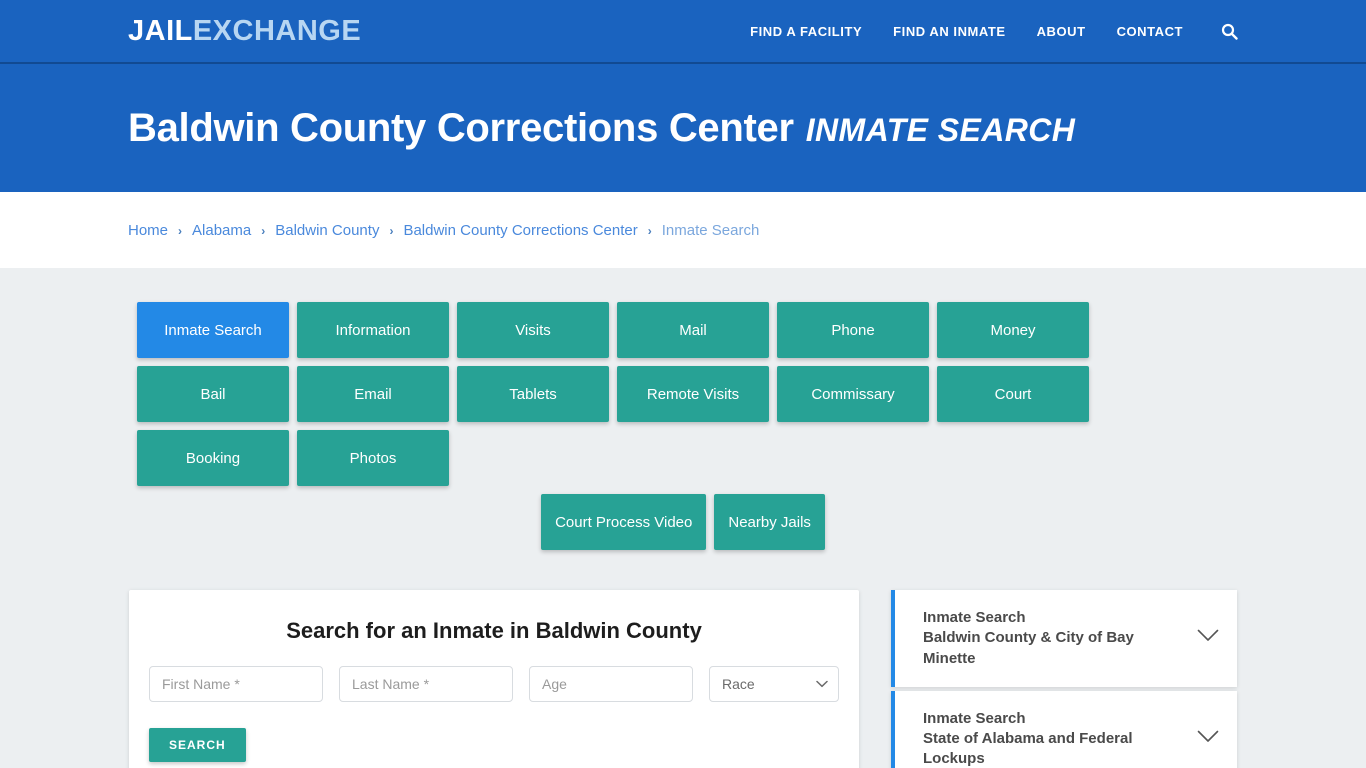 This screenshot has width=1366, height=768. Describe the element at coordinates (327, 230) in the screenshot. I see `breadcrumb-item-baldwin-county: Baldwin County` at that location.